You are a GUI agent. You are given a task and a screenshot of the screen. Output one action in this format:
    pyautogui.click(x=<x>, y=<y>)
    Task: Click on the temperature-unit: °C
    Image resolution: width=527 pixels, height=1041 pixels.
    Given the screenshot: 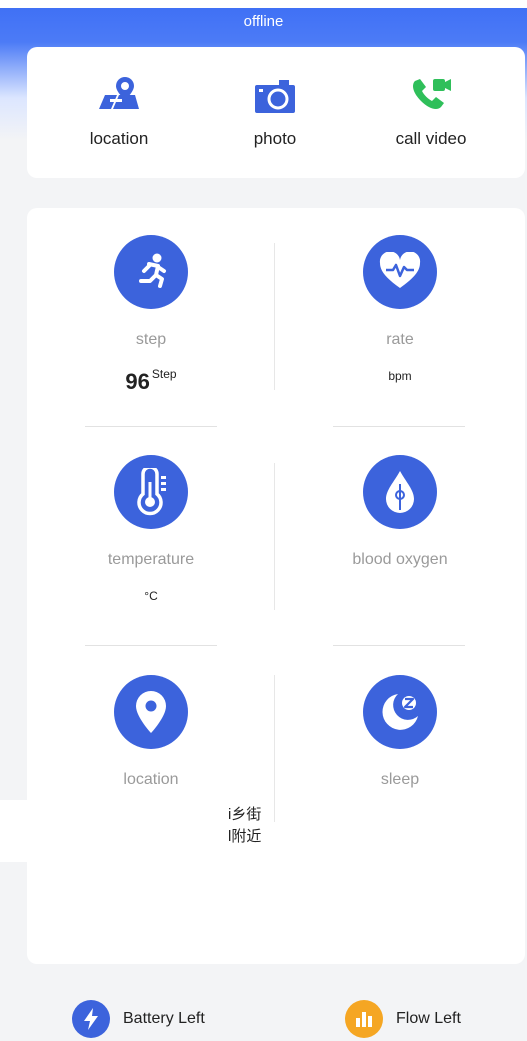 What is the action you would take?
    pyautogui.click(x=151, y=596)
    